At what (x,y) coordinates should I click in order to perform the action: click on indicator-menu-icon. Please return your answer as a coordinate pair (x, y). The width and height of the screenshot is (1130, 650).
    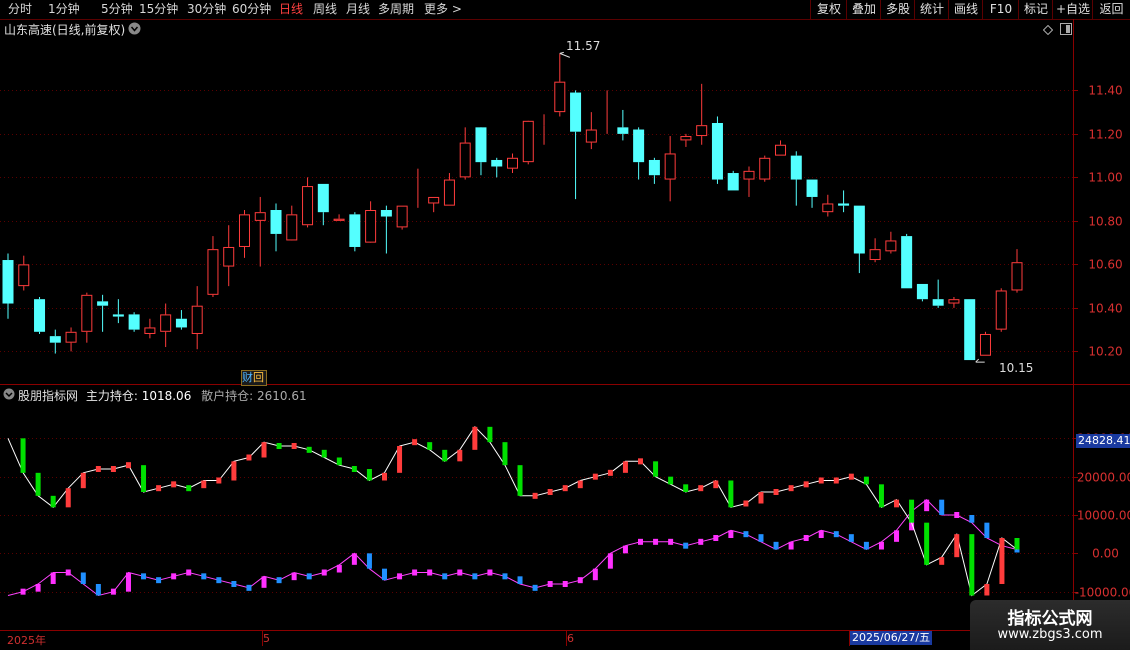
    Looking at the image, I should click on (9, 395).